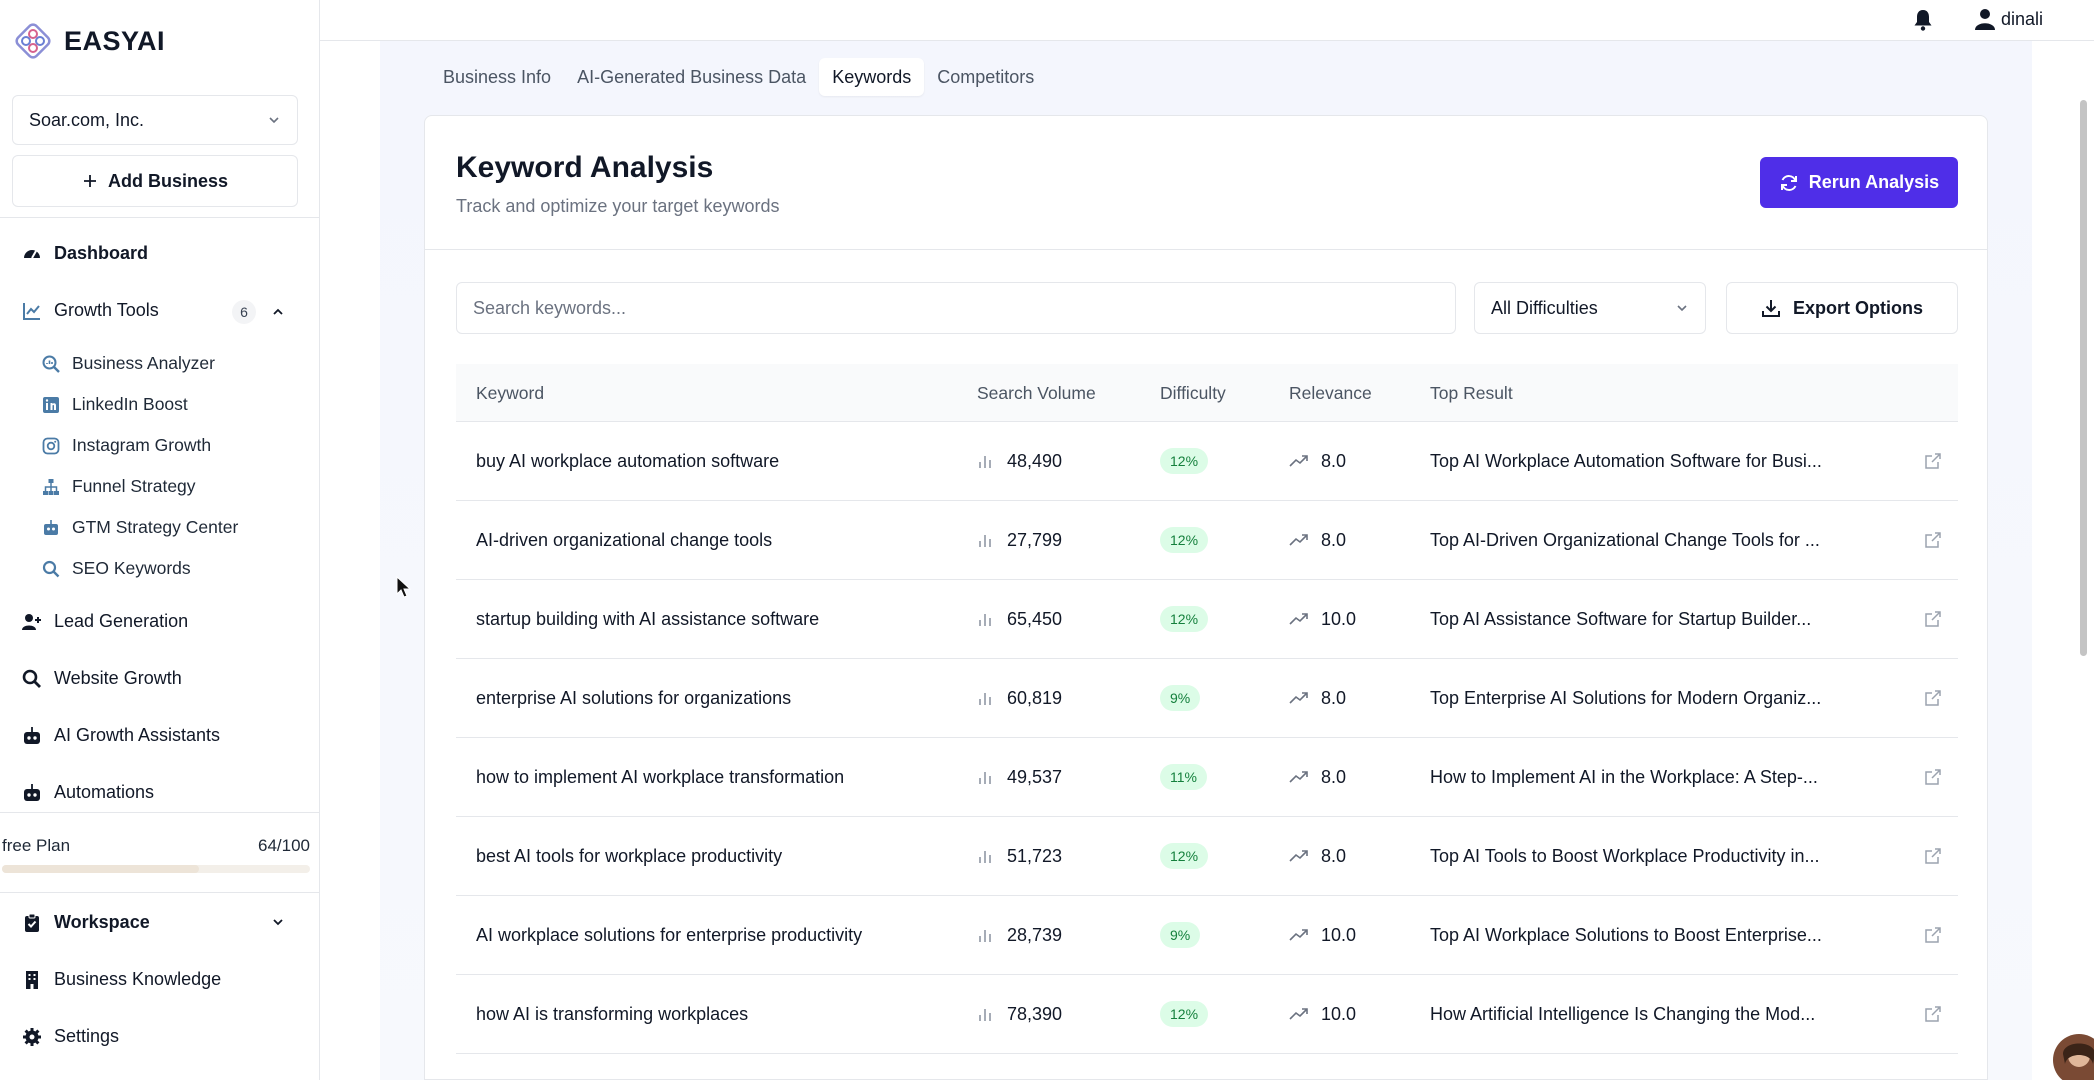 The height and width of the screenshot is (1080, 2094). What do you see at coordinates (956, 308) in the screenshot?
I see `keyword-search-input` at bounding box center [956, 308].